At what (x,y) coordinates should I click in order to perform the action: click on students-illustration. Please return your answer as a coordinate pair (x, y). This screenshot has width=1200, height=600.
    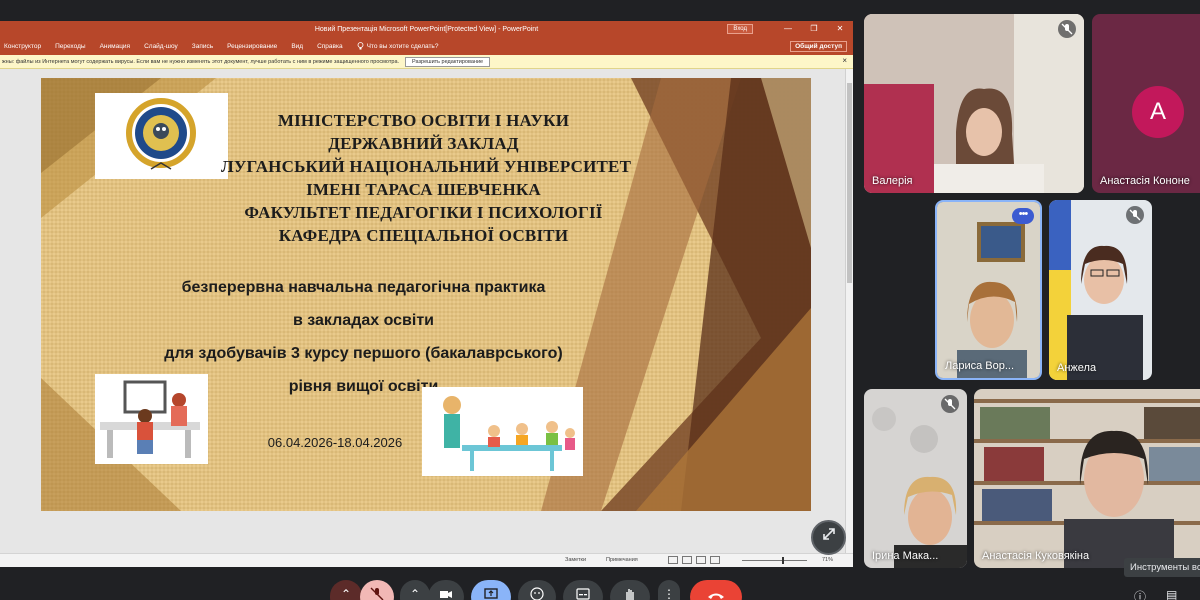
    Looking at the image, I should click on (151, 419).